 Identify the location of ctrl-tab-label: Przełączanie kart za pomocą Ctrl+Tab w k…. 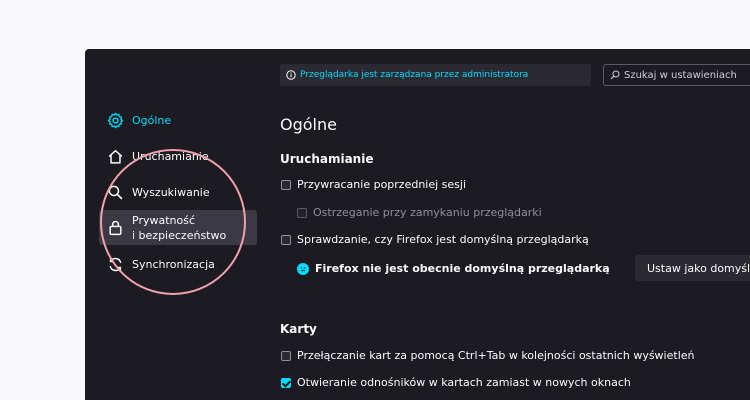
(496, 355).